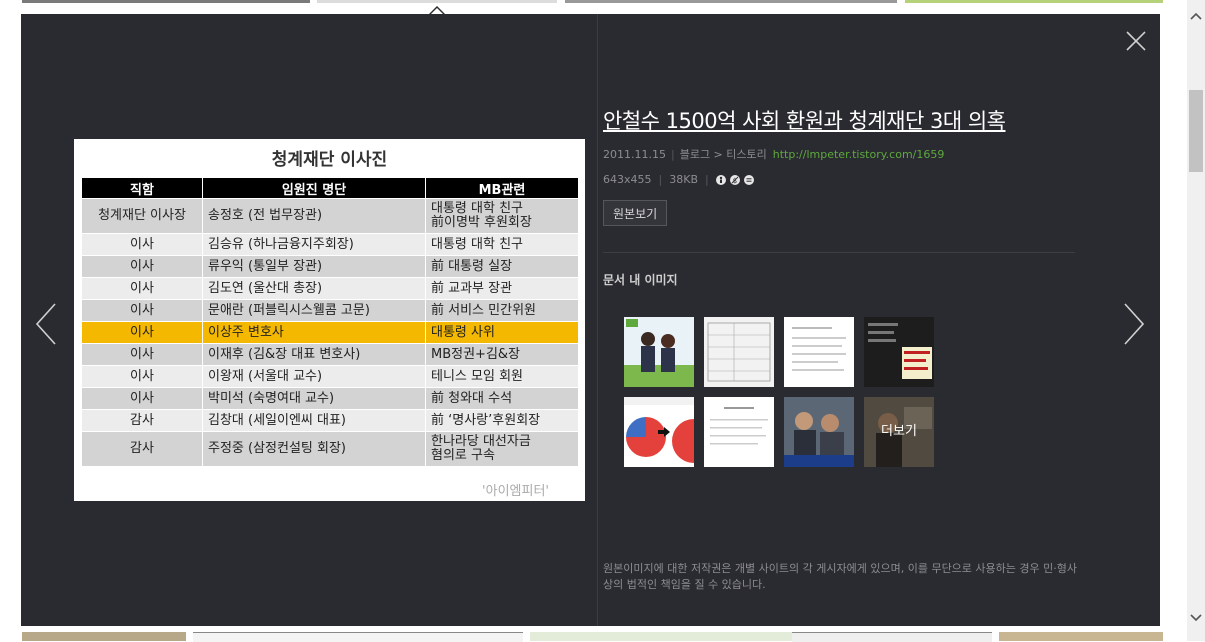 This screenshot has height=642, width=1205. I want to click on table-row: 감사 김창대 (세일이엔씨 대표) 前 ‘명사랑’후원회장, so click(330, 420).